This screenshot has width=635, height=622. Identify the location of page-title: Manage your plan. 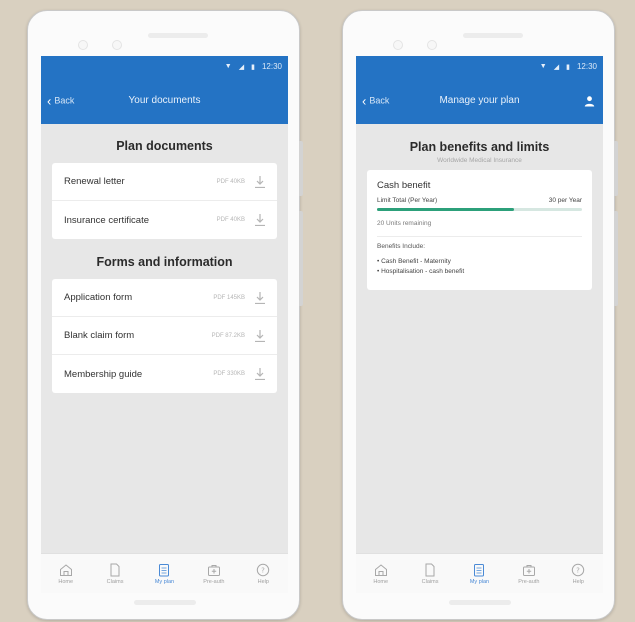
(479, 100).